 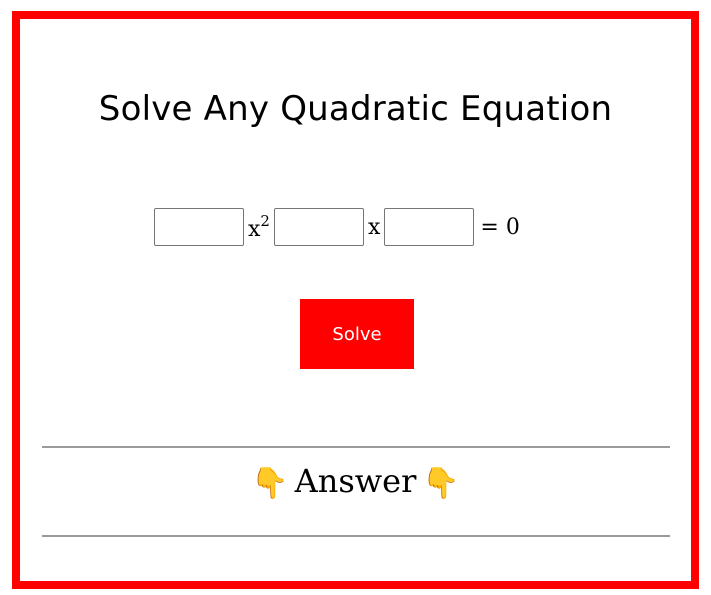 I want to click on page-title: Solve Any Quadratic Equation, so click(x=355, y=109).